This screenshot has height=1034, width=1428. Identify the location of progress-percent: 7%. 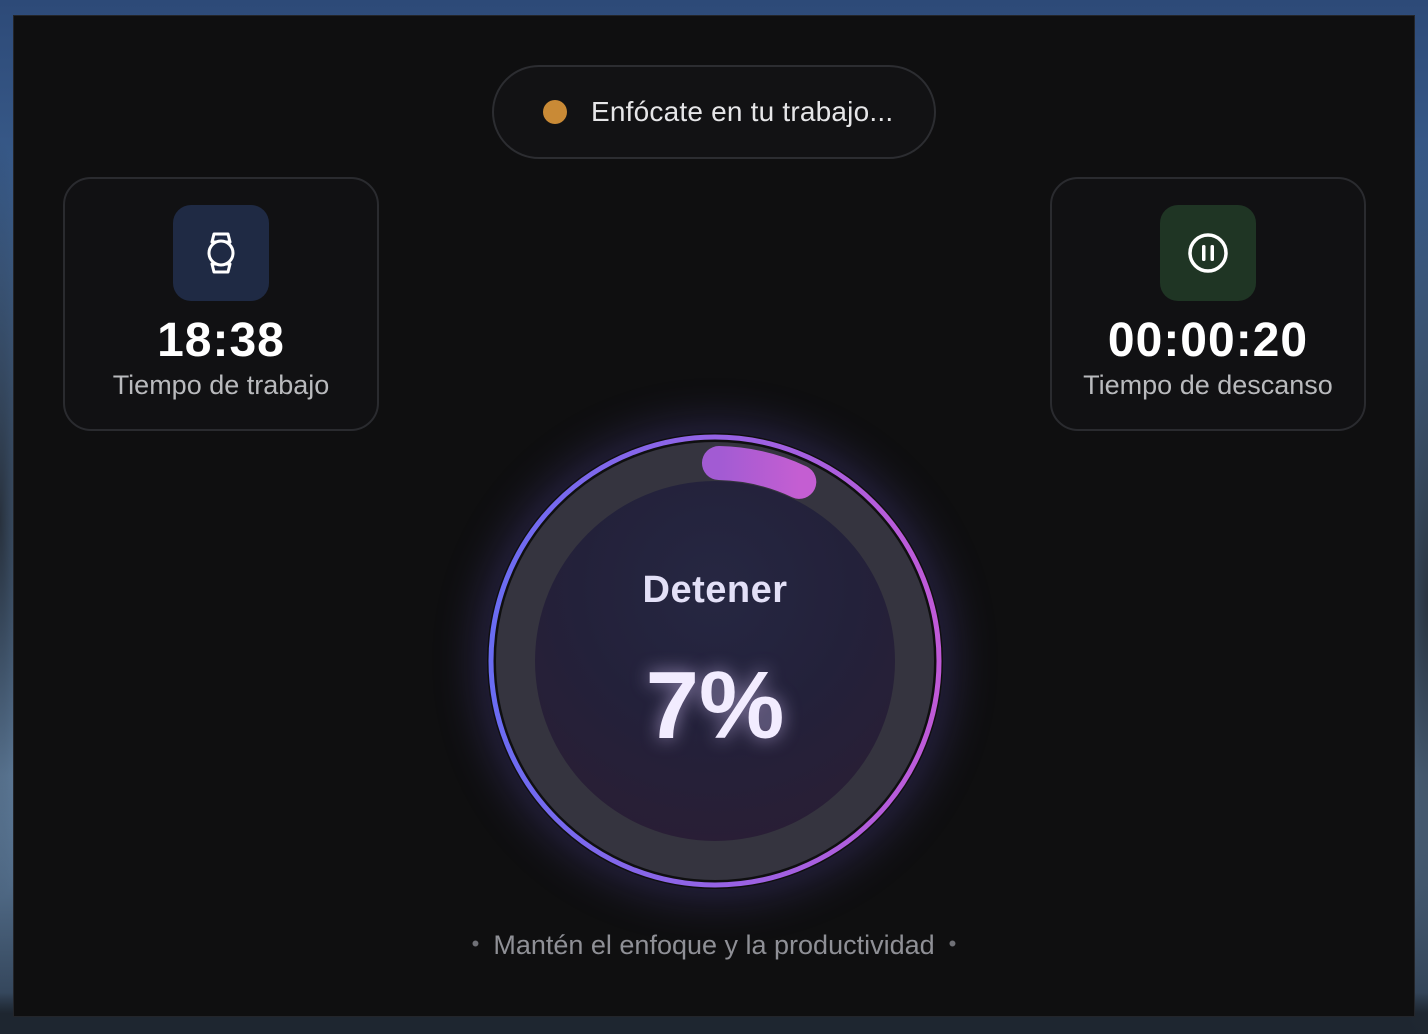
(715, 705).